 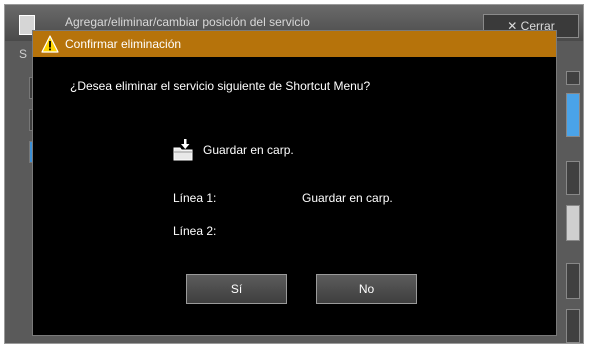 What do you see at coordinates (347, 198) in the screenshot?
I see `line1-value: Guardar en carp.` at bounding box center [347, 198].